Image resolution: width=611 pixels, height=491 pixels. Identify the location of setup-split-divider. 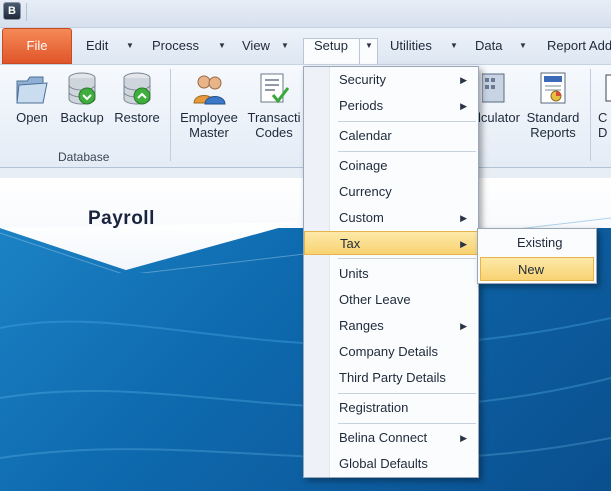
(359, 51).